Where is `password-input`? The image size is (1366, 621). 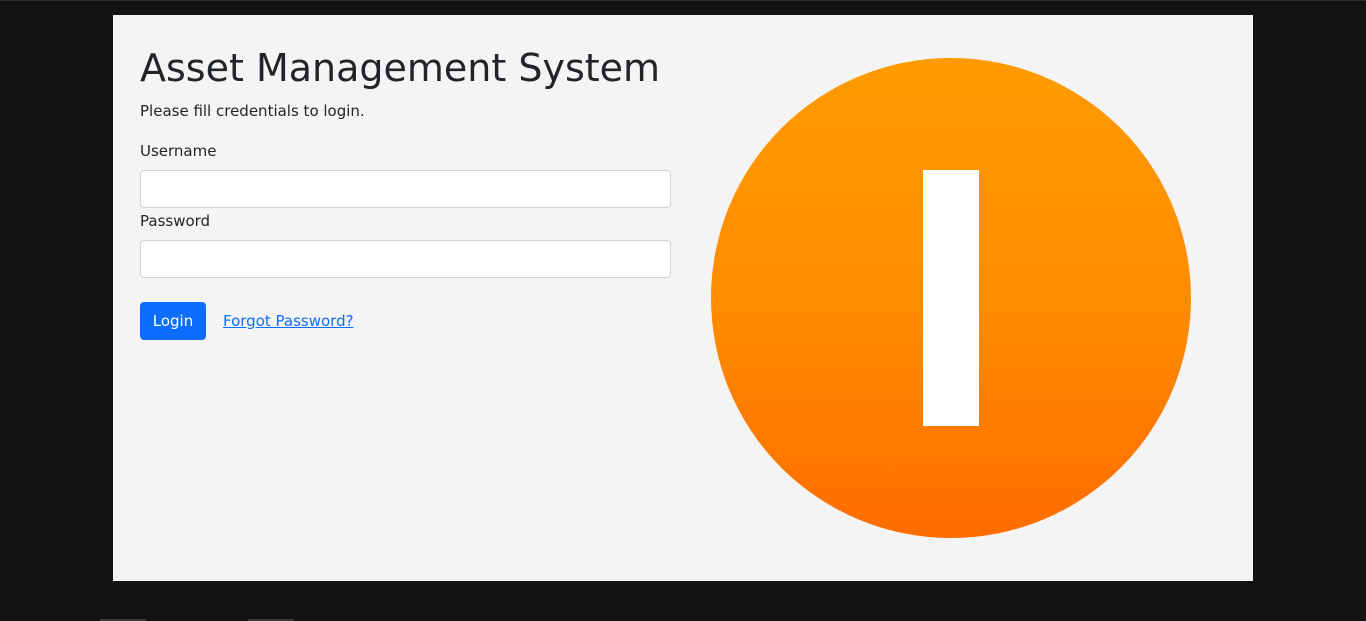 password-input is located at coordinates (405, 259).